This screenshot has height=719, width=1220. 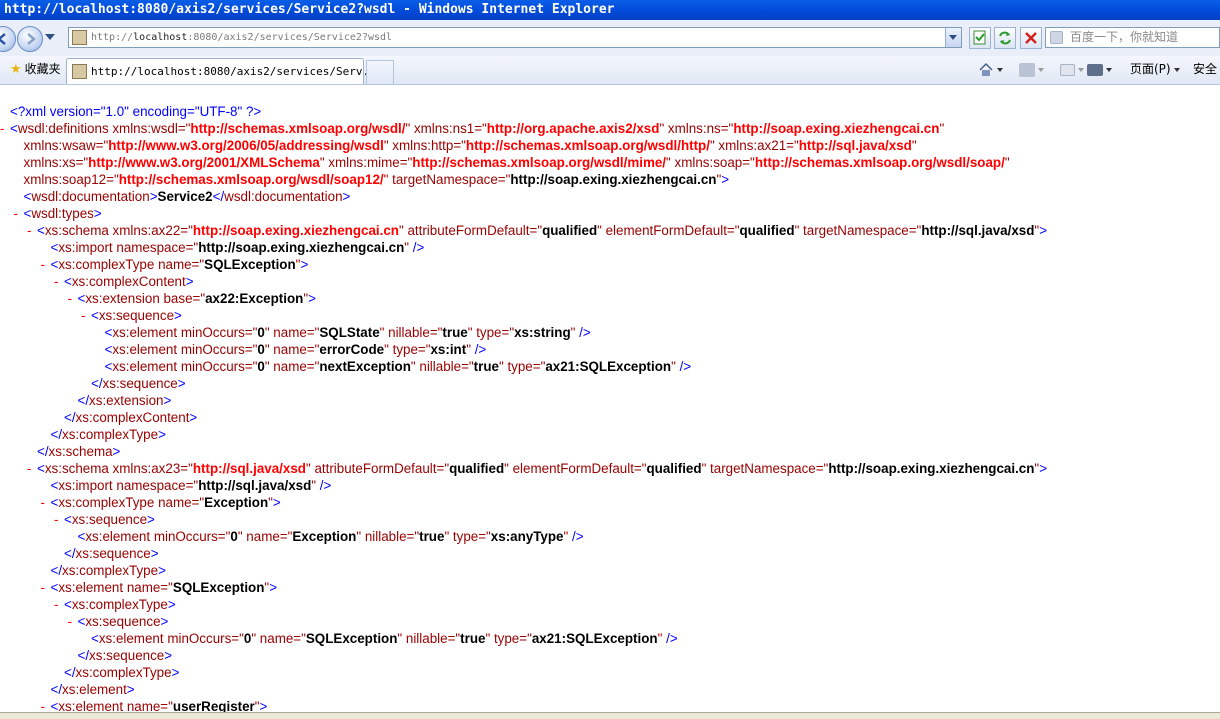 I want to click on compatibility-view-button, so click(x=980, y=38).